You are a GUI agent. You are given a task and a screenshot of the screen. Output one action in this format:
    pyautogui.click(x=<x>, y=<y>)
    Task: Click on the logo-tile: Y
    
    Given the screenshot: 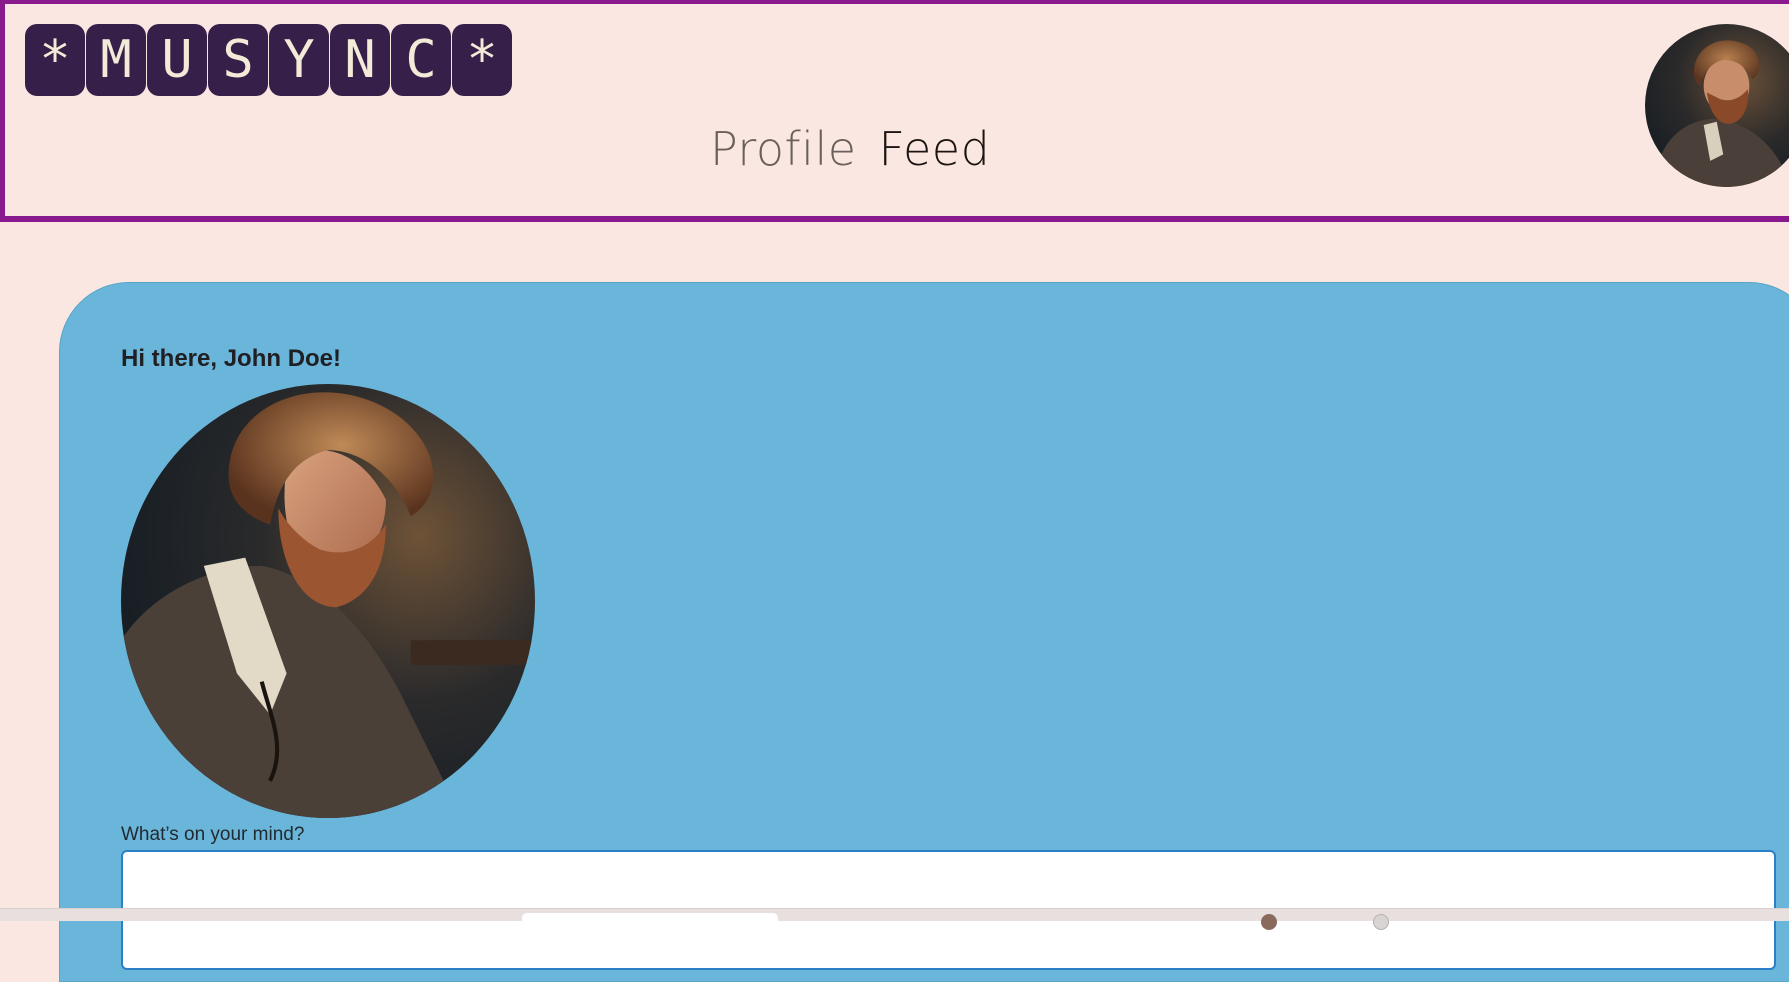 What is the action you would take?
    pyautogui.click(x=299, y=60)
    